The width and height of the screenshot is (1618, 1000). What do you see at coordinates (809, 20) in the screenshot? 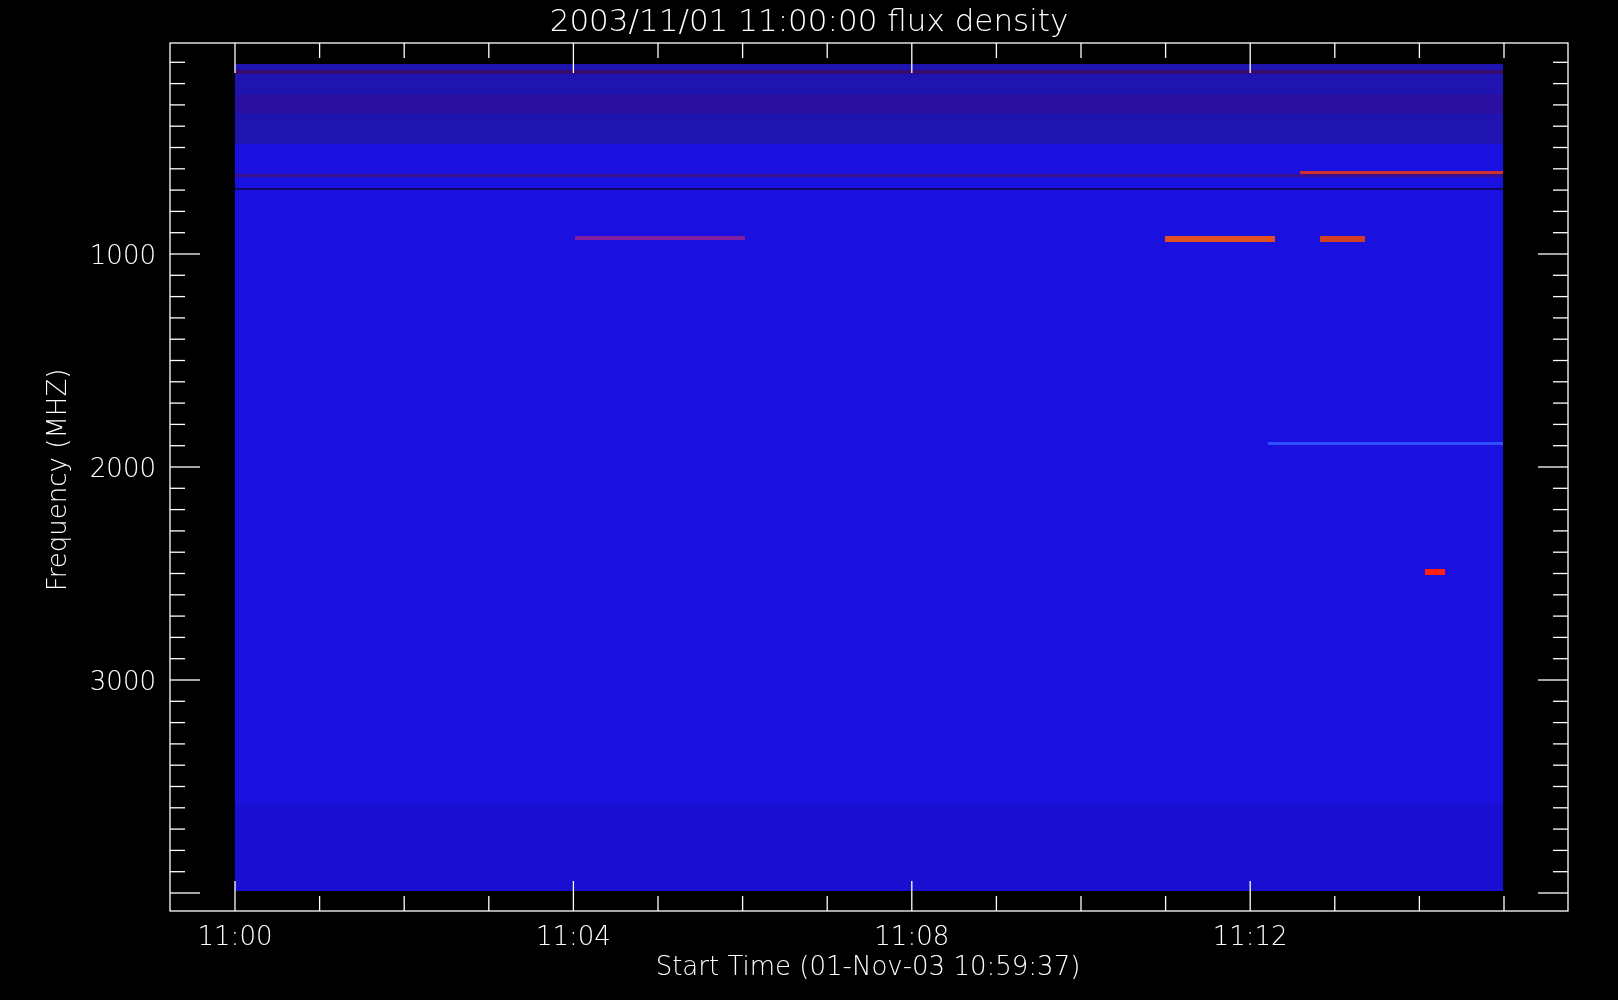
I see `chart-title: 2003/11/01 11:00:00 flux density` at bounding box center [809, 20].